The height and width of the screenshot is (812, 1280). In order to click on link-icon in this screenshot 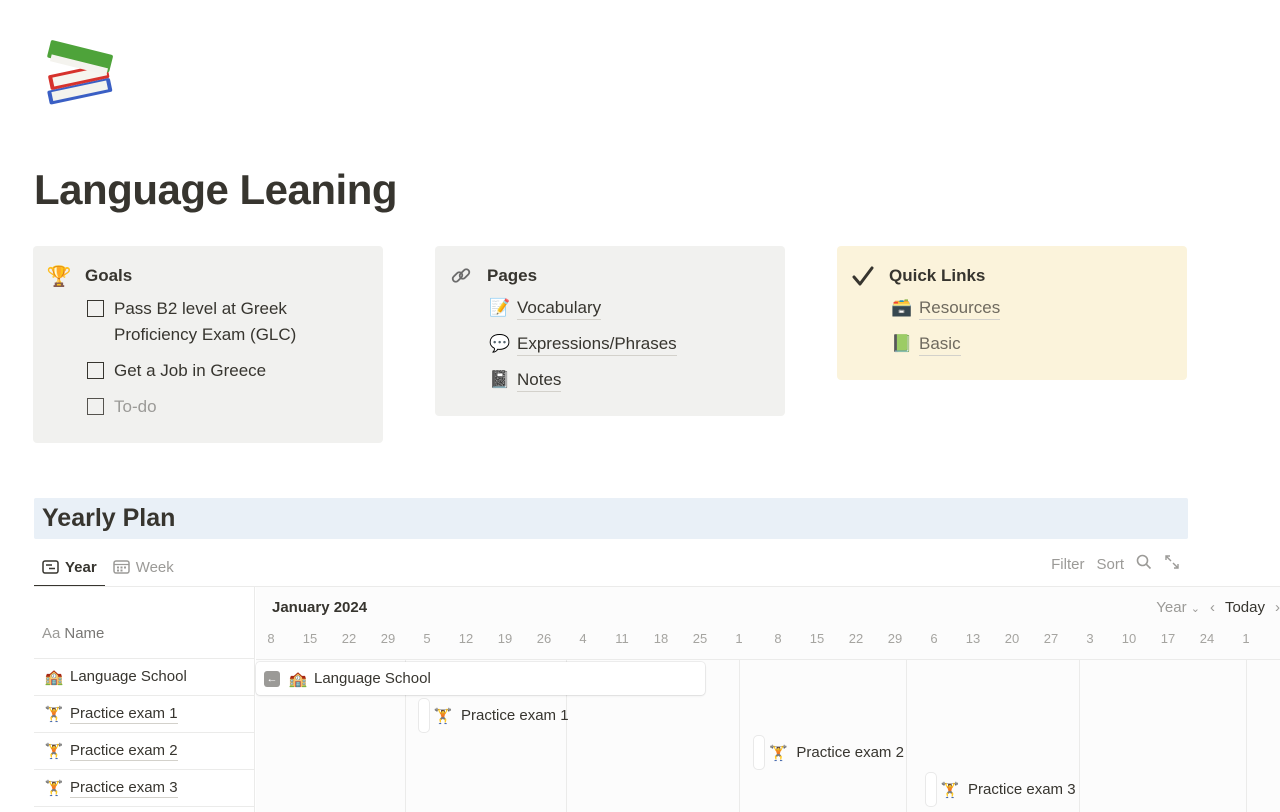, I will do `click(461, 276)`.